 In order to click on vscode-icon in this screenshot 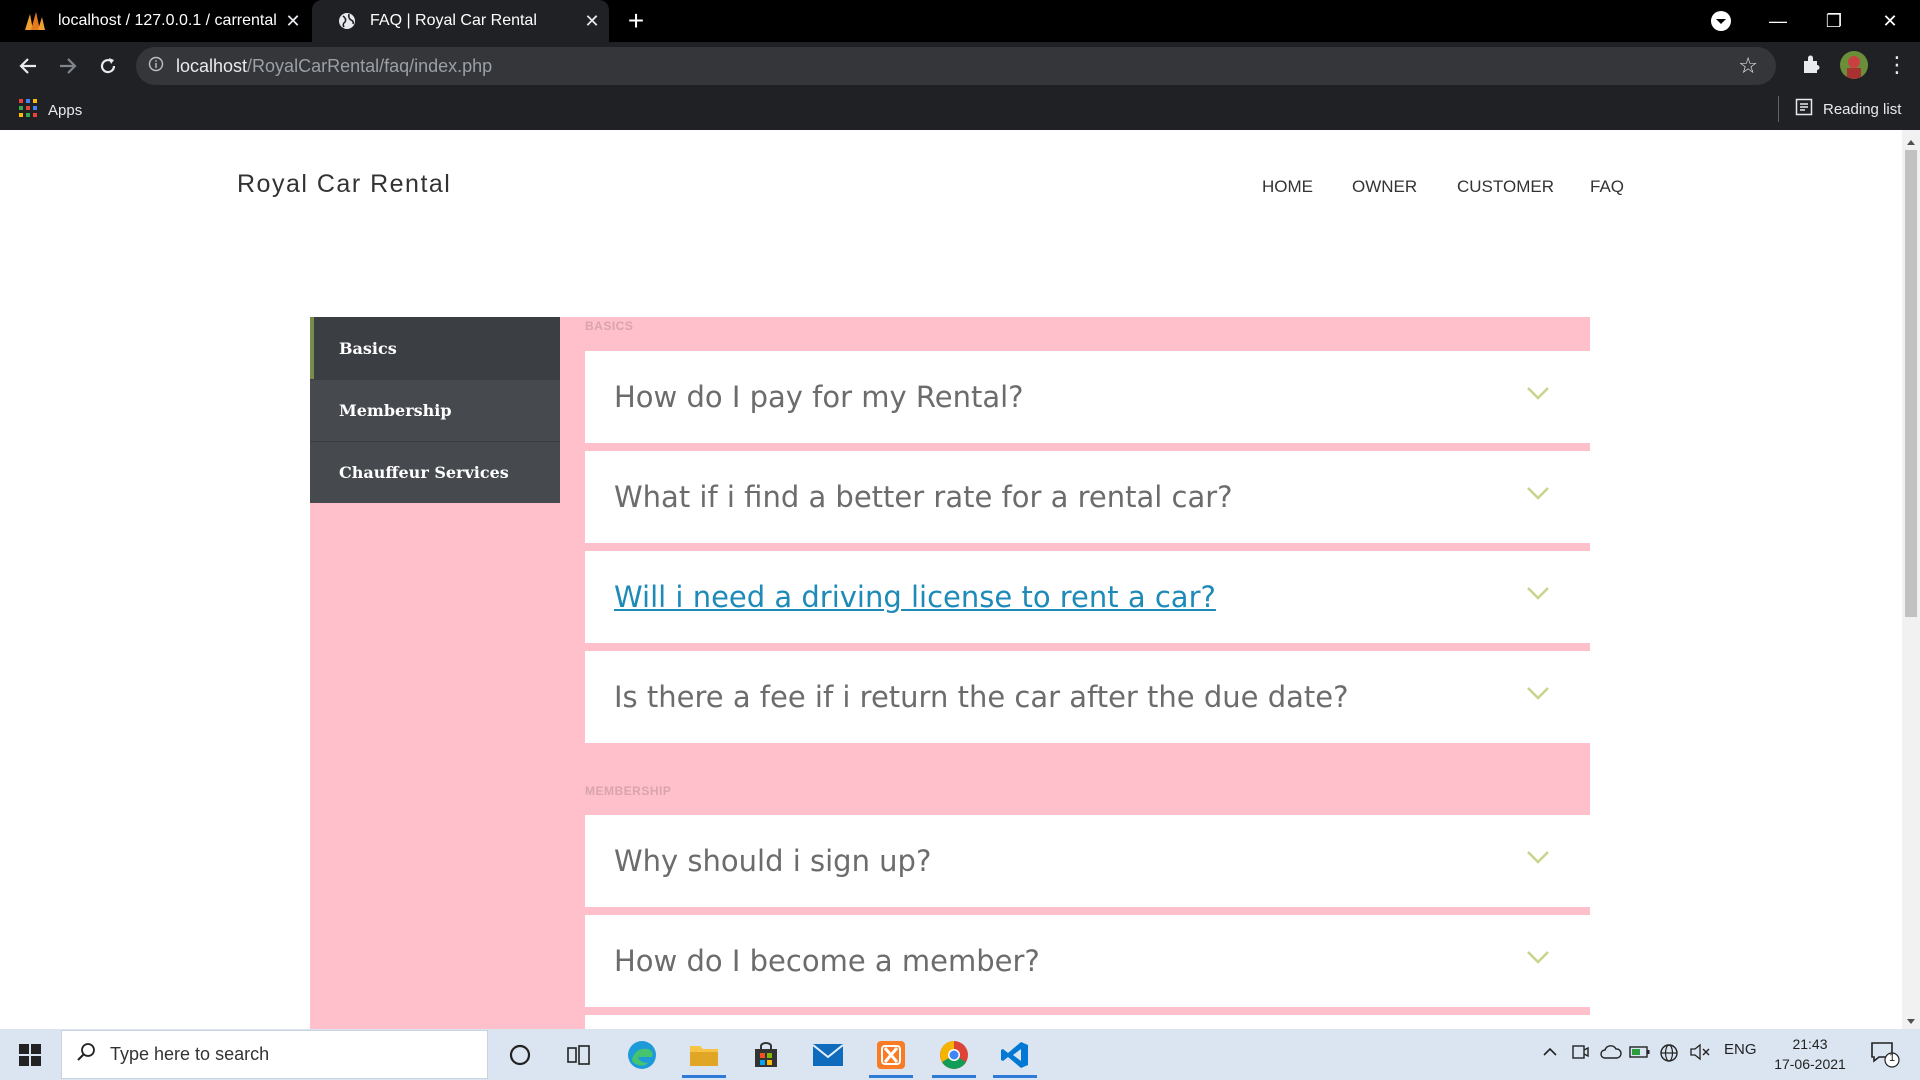, I will do `click(1015, 1055)`.